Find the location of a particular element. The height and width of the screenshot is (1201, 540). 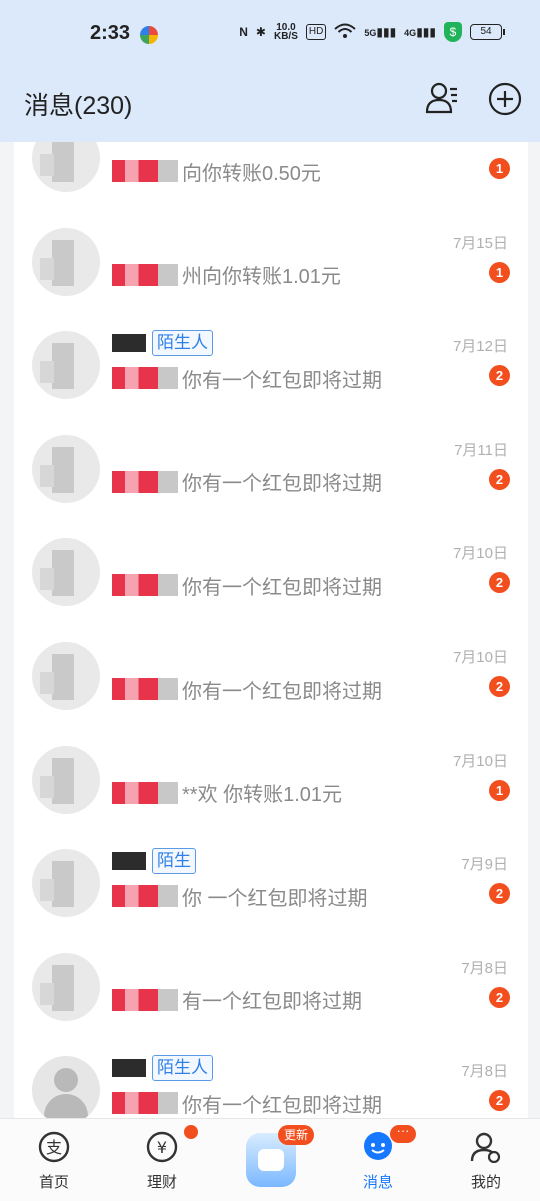

message-preview: 有一个红包即将过期 is located at coordinates (237, 1000).